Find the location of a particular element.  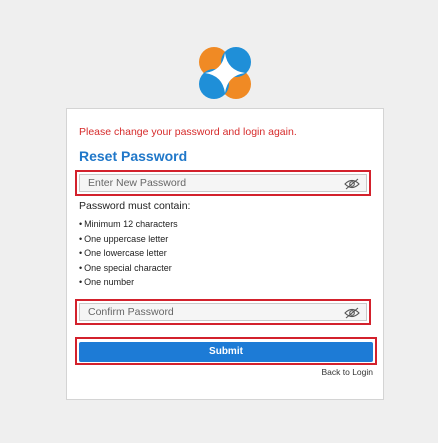

new-password-input is located at coordinates (223, 183).